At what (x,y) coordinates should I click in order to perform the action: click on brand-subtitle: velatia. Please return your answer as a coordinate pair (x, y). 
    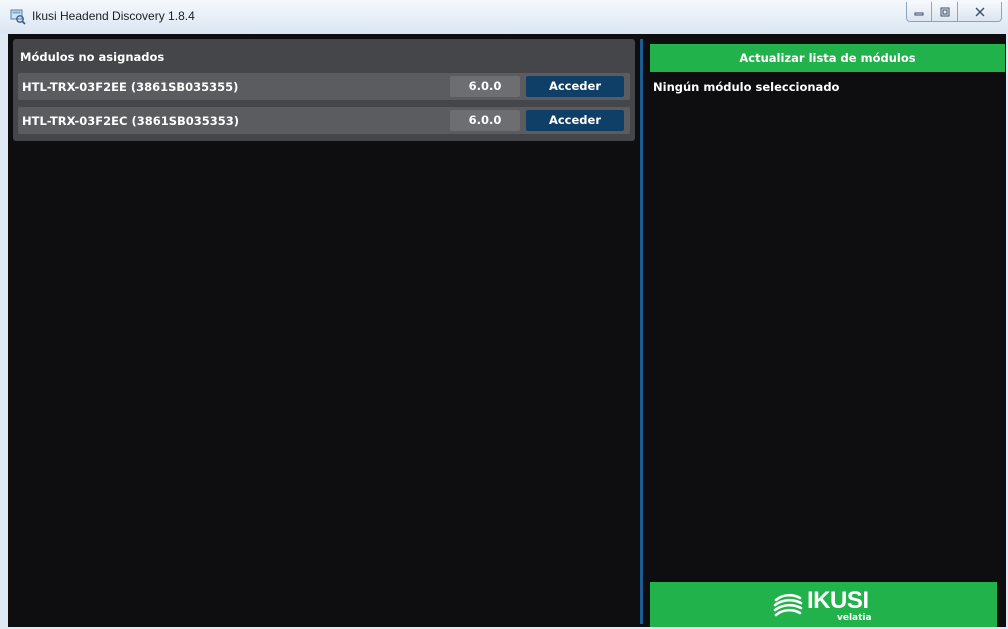
    Looking at the image, I should click on (854, 618).